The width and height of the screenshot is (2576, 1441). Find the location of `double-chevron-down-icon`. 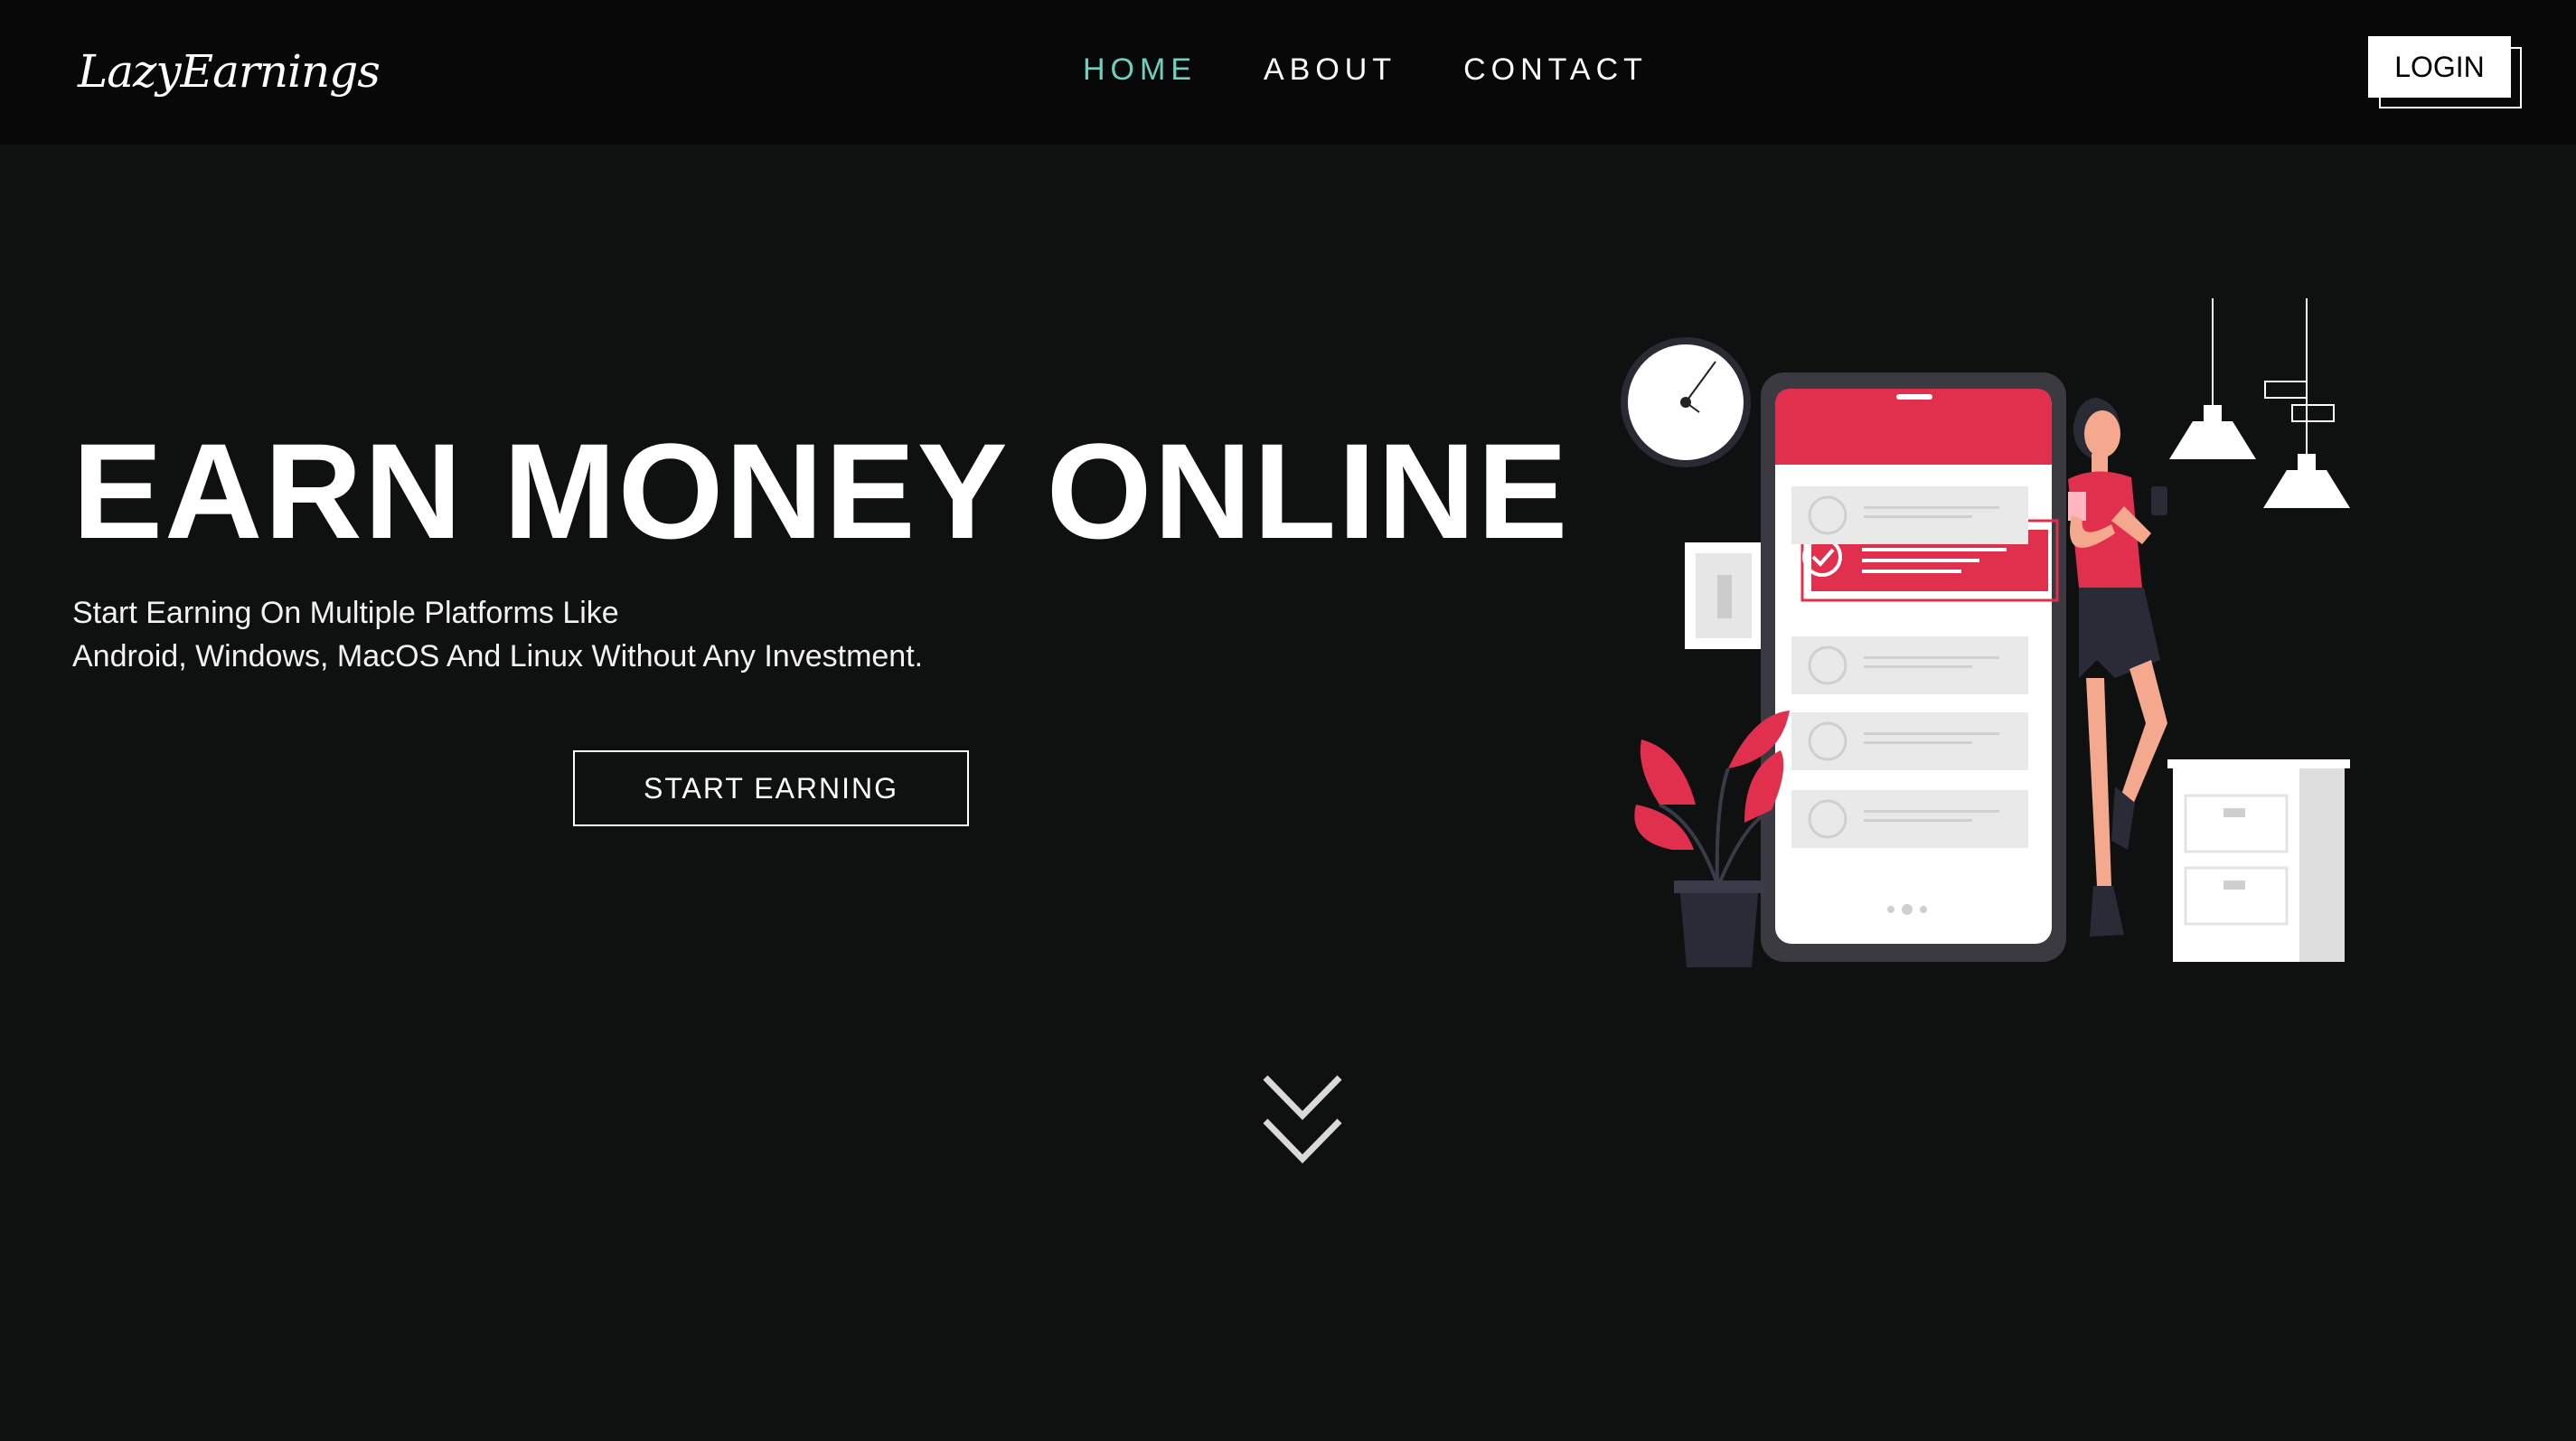

double-chevron-down-icon is located at coordinates (1302, 1119).